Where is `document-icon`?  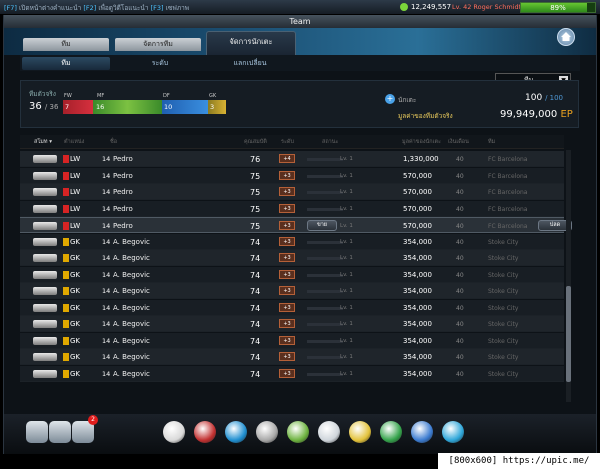
document-icon is located at coordinates (329, 432).